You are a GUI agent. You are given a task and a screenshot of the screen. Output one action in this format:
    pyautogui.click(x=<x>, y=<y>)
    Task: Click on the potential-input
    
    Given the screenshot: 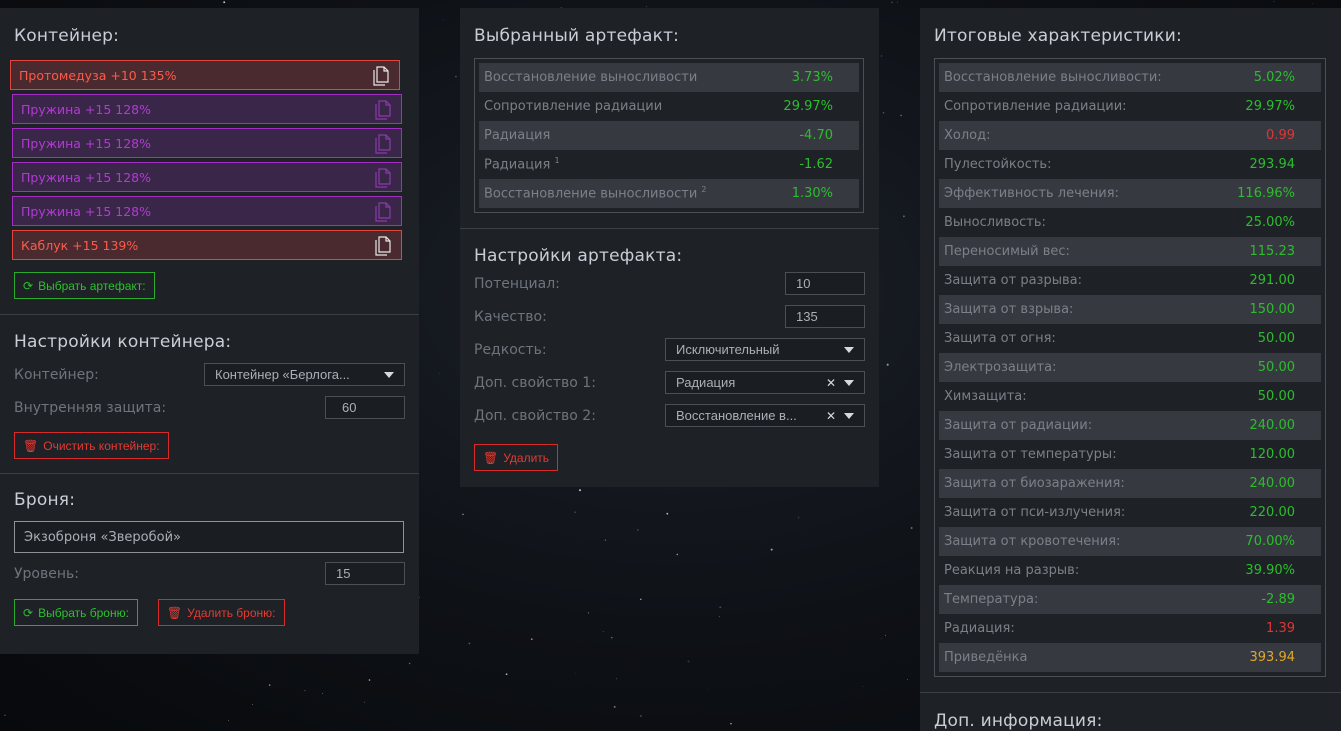 What is the action you would take?
    pyautogui.click(x=825, y=283)
    